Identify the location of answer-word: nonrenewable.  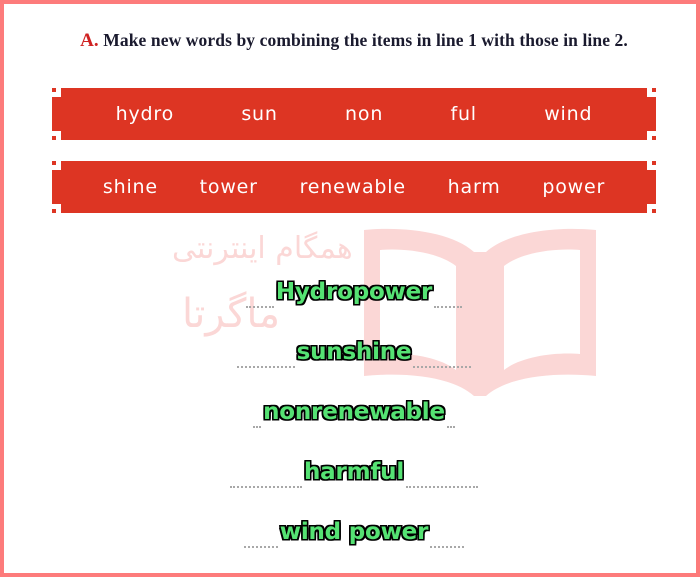
(354, 412).